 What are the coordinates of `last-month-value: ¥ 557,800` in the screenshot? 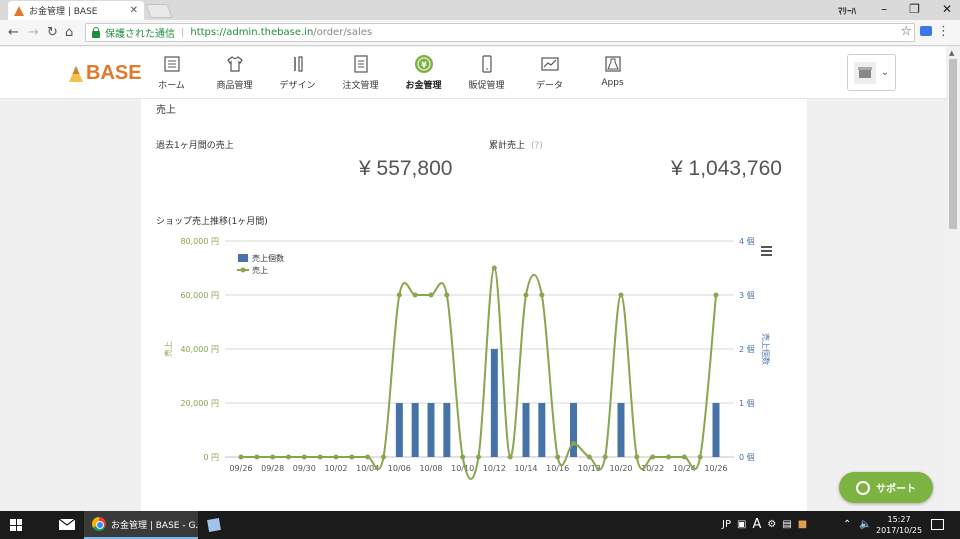 It's located at (406, 168).